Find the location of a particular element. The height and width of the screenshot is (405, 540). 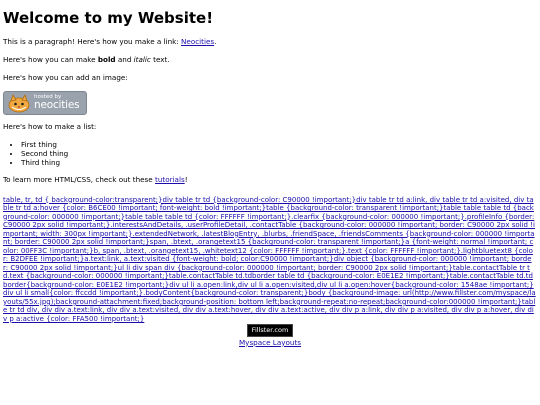

italic-text: italic is located at coordinates (142, 59).